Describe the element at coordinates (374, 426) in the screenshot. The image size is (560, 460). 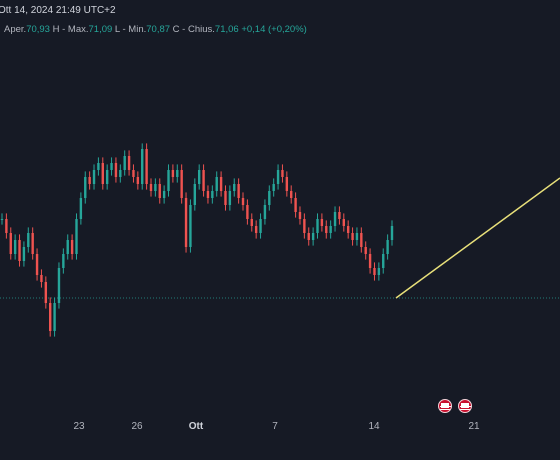
I see `x-tick: 14` at that location.